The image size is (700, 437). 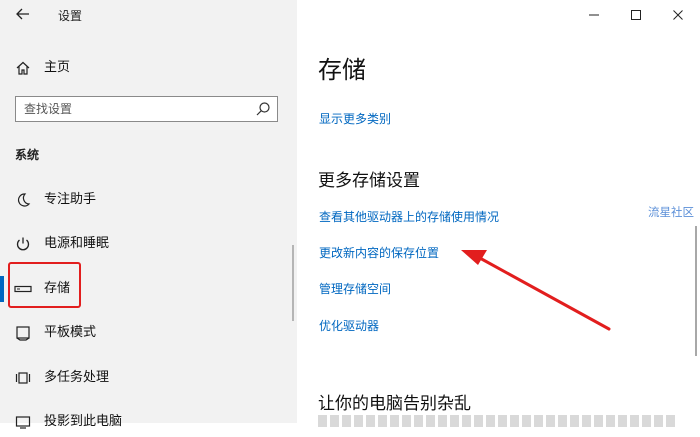 What do you see at coordinates (409, 216) in the screenshot?
I see `view-other-drives-link: 查看其他驱动器上的存储使用情况` at bounding box center [409, 216].